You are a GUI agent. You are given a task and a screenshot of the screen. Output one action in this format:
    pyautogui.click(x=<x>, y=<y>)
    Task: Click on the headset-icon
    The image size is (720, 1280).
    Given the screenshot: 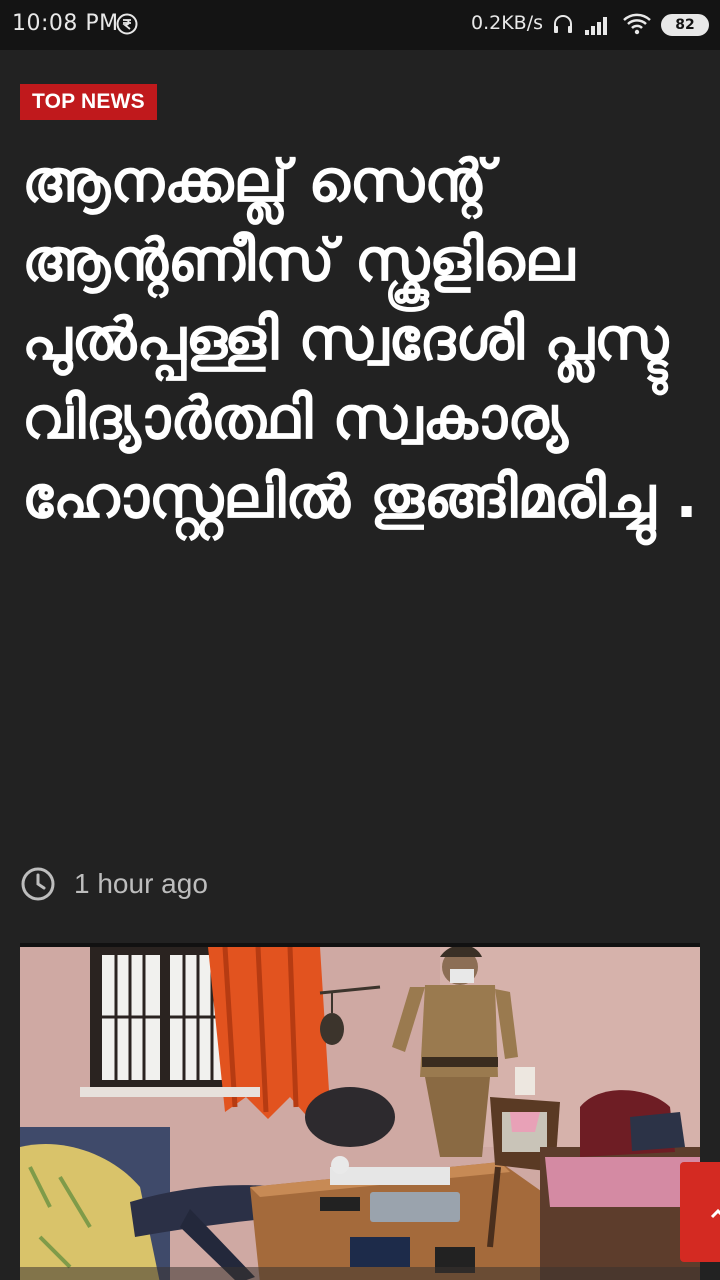 What is the action you would take?
    pyautogui.click(x=563, y=24)
    